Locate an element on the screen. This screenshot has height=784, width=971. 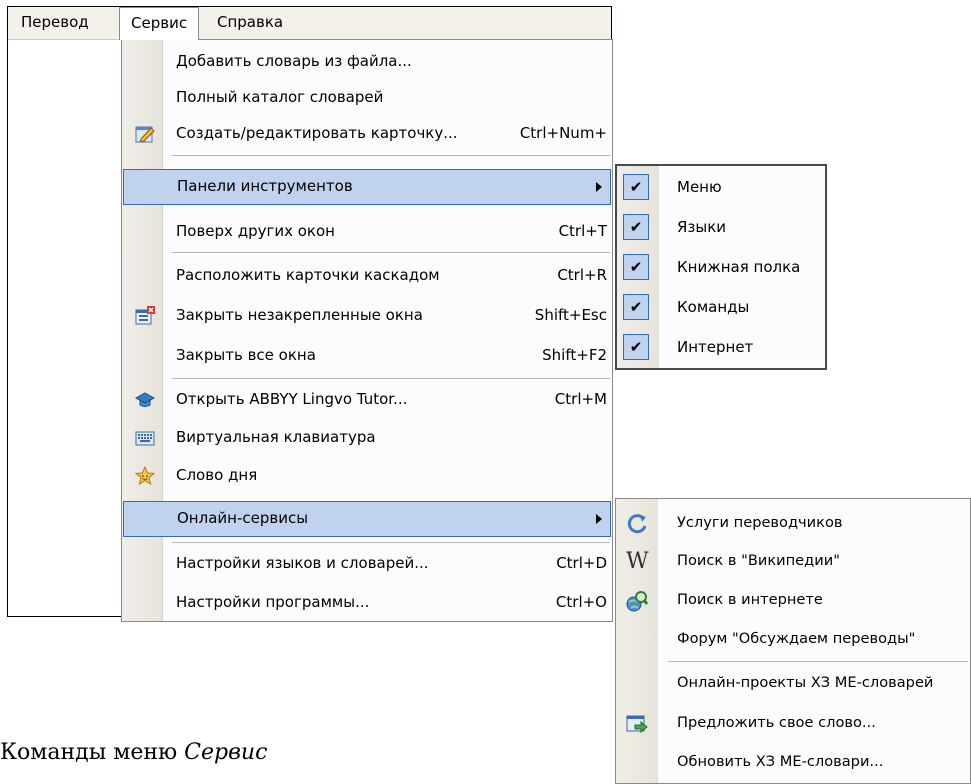
toolbar-item-bookshelf: ✔ Книжная полка is located at coordinates (721, 271).